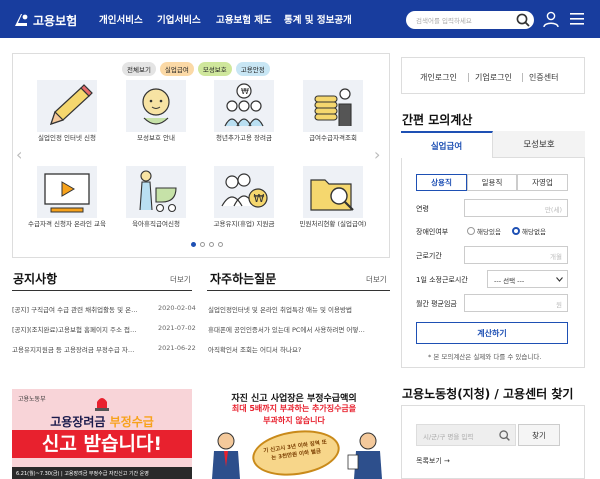 The height and width of the screenshot is (479, 600). What do you see at coordinates (489, 232) in the screenshot?
I see `radio-label: 해당있음` at bounding box center [489, 232].